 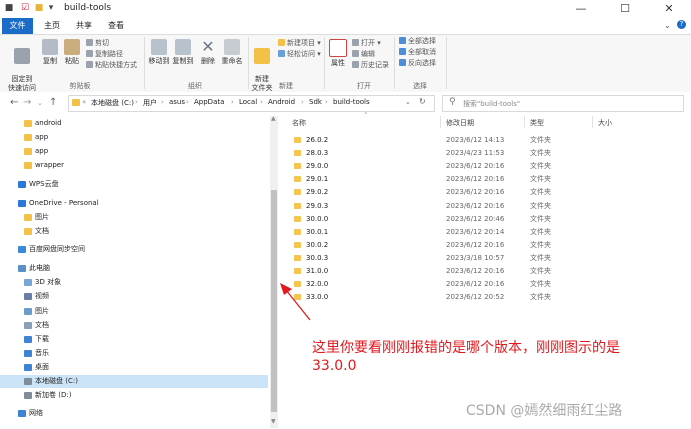 I want to click on copy-path-button: 复制路径, so click(x=104, y=54).